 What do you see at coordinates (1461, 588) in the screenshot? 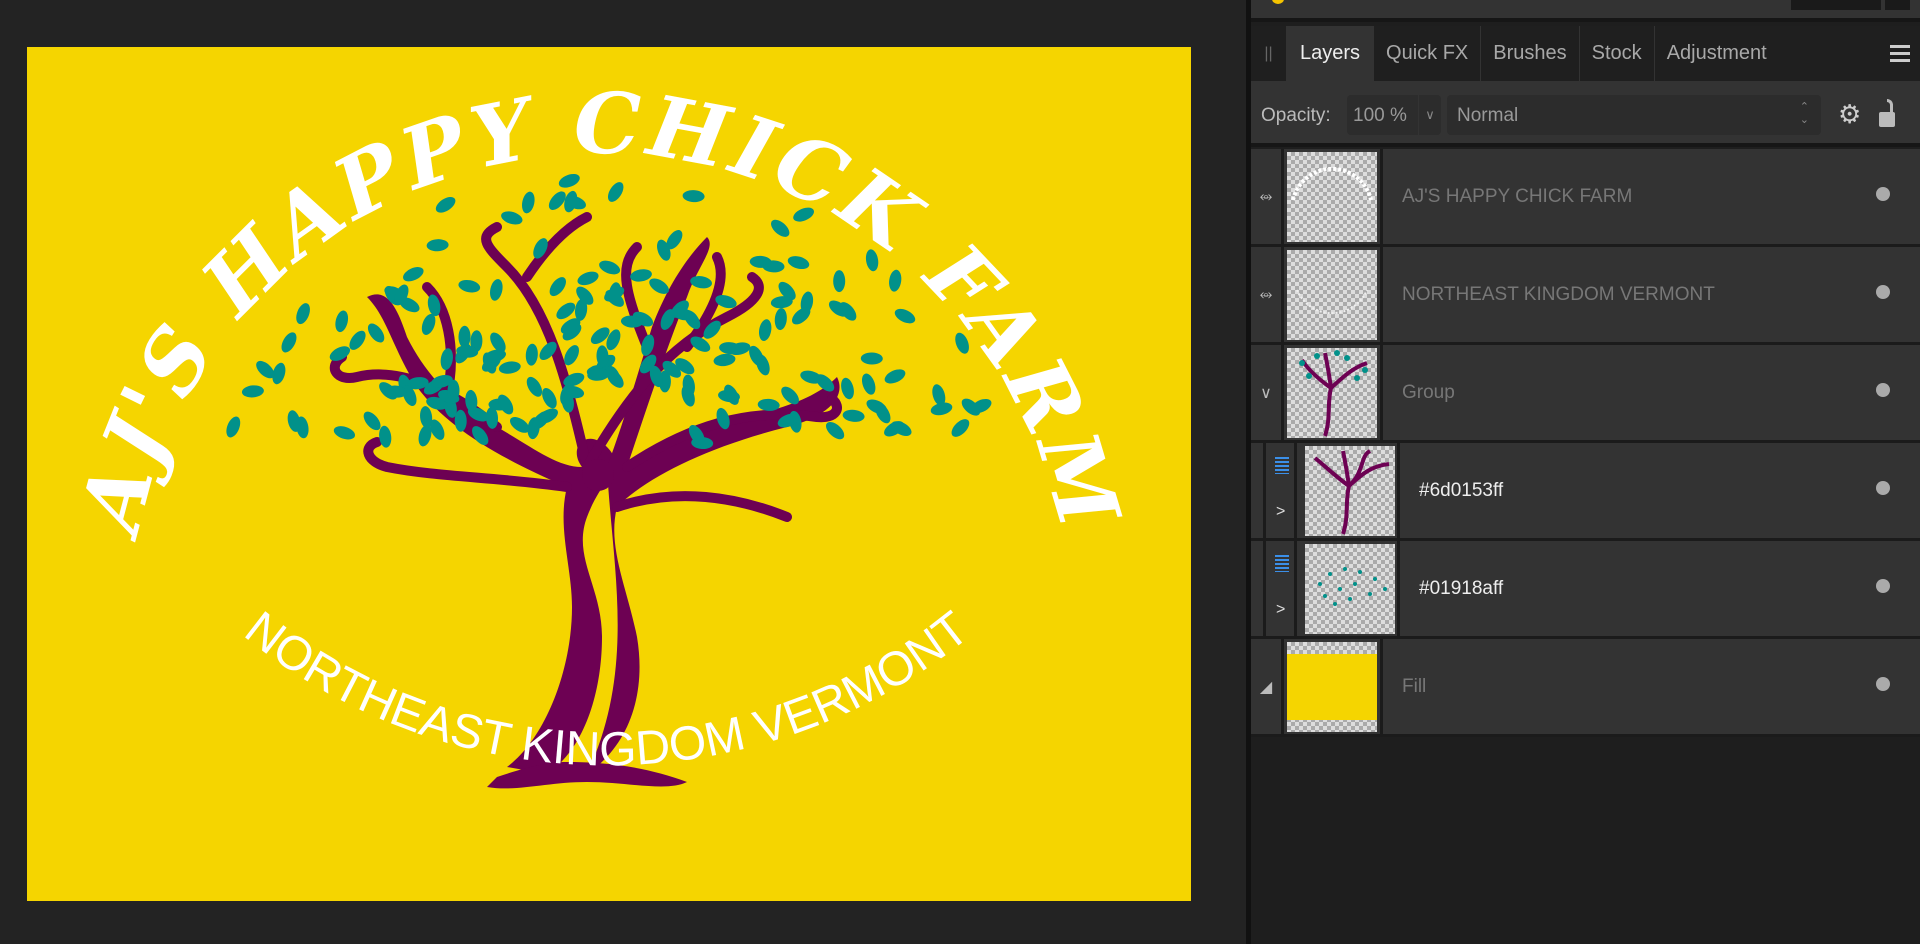
I see `layer-name: #01918aff` at bounding box center [1461, 588].